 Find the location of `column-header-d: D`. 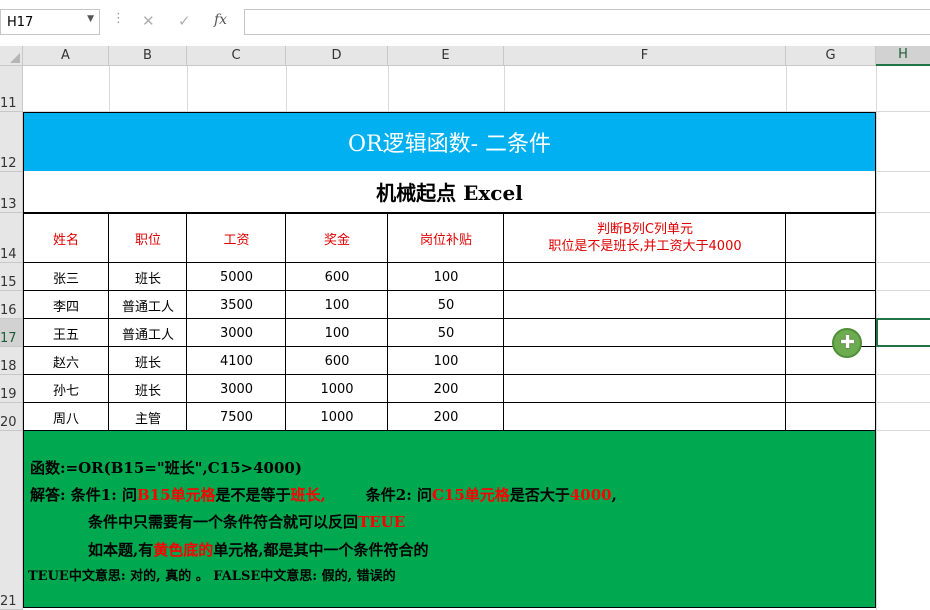

column-header-d: D is located at coordinates (337, 56).